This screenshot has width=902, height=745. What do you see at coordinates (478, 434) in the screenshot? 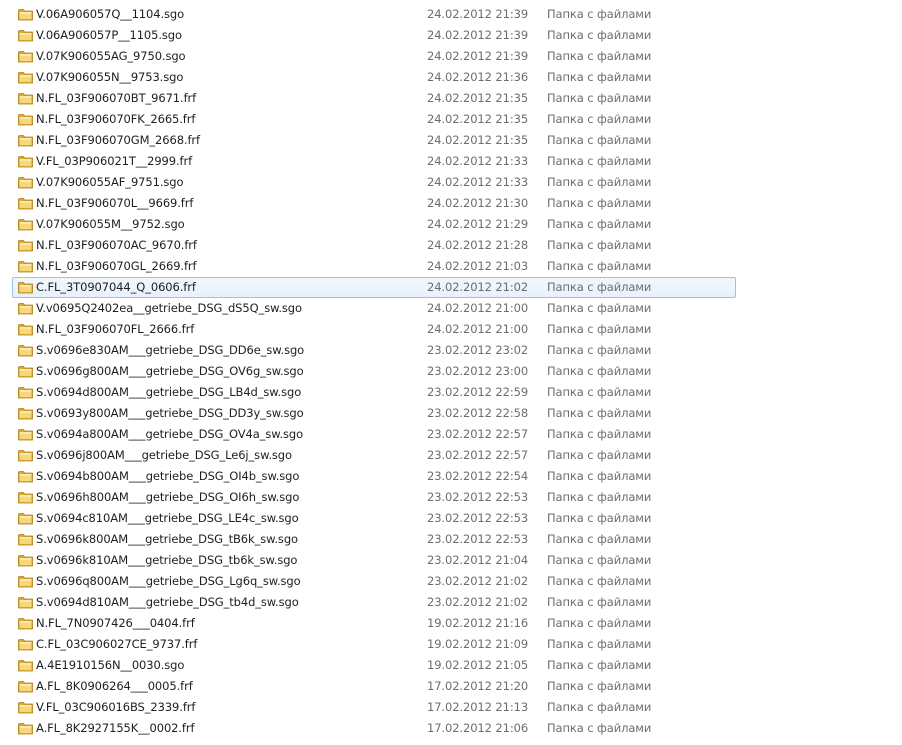
I see `file-date-modified: 23.02.2012 22:57` at bounding box center [478, 434].